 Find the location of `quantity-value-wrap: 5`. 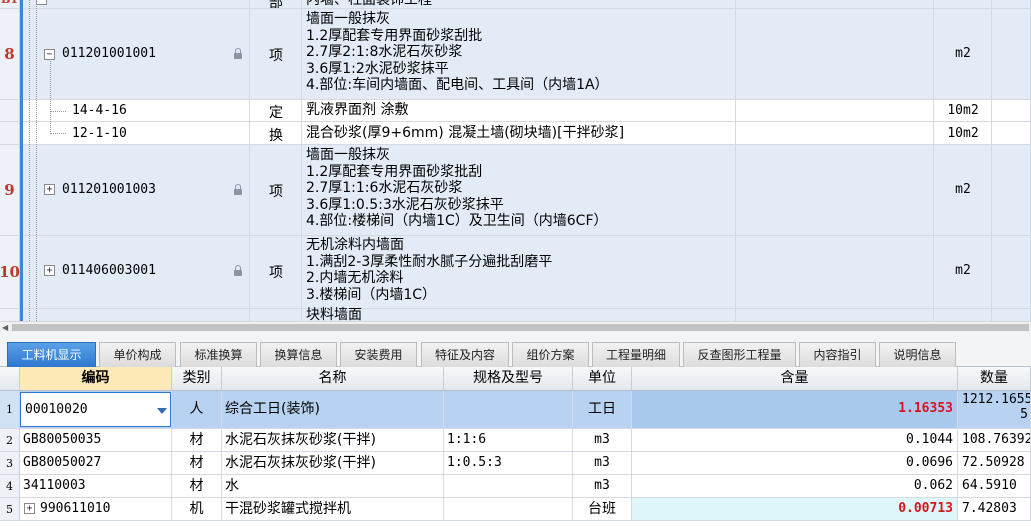

quantity-value-wrap: 5 is located at coordinates (1024, 414).